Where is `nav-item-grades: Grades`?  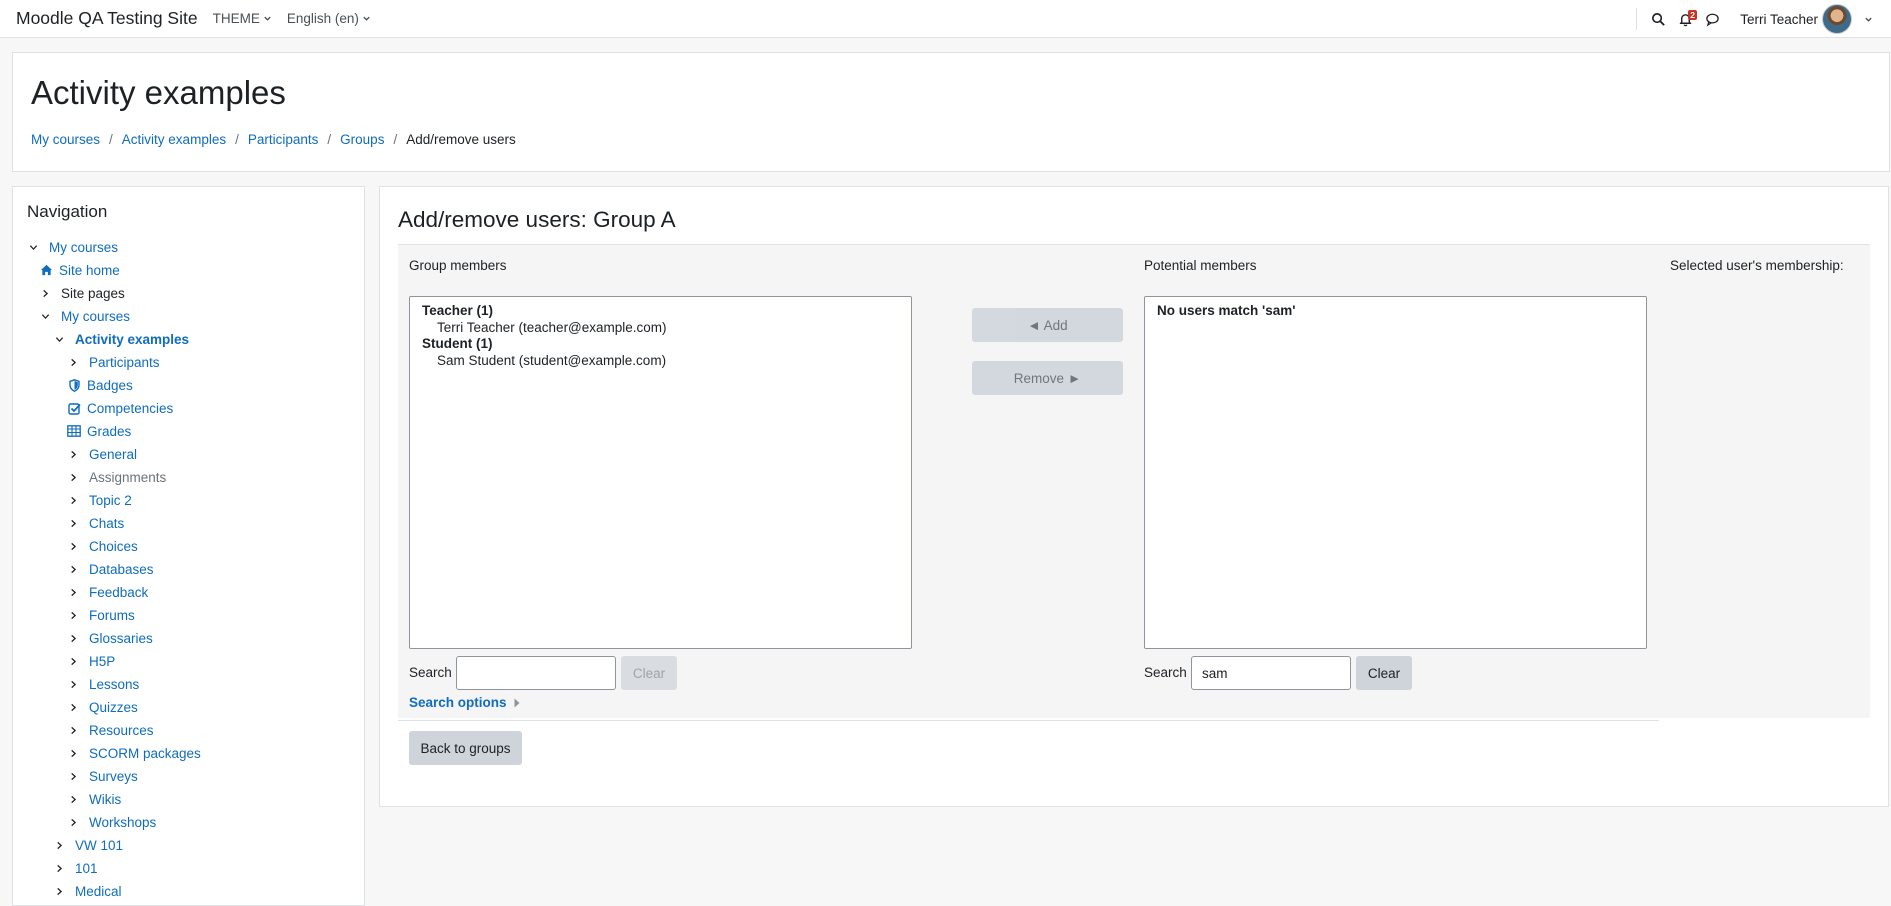 nav-item-grades: Grades is located at coordinates (99, 431).